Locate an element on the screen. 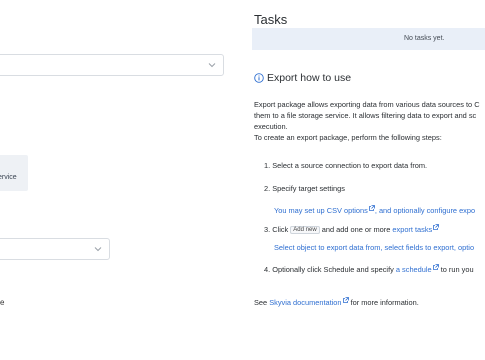  tasks-empty-text: No tasks yet. is located at coordinates (424, 38).